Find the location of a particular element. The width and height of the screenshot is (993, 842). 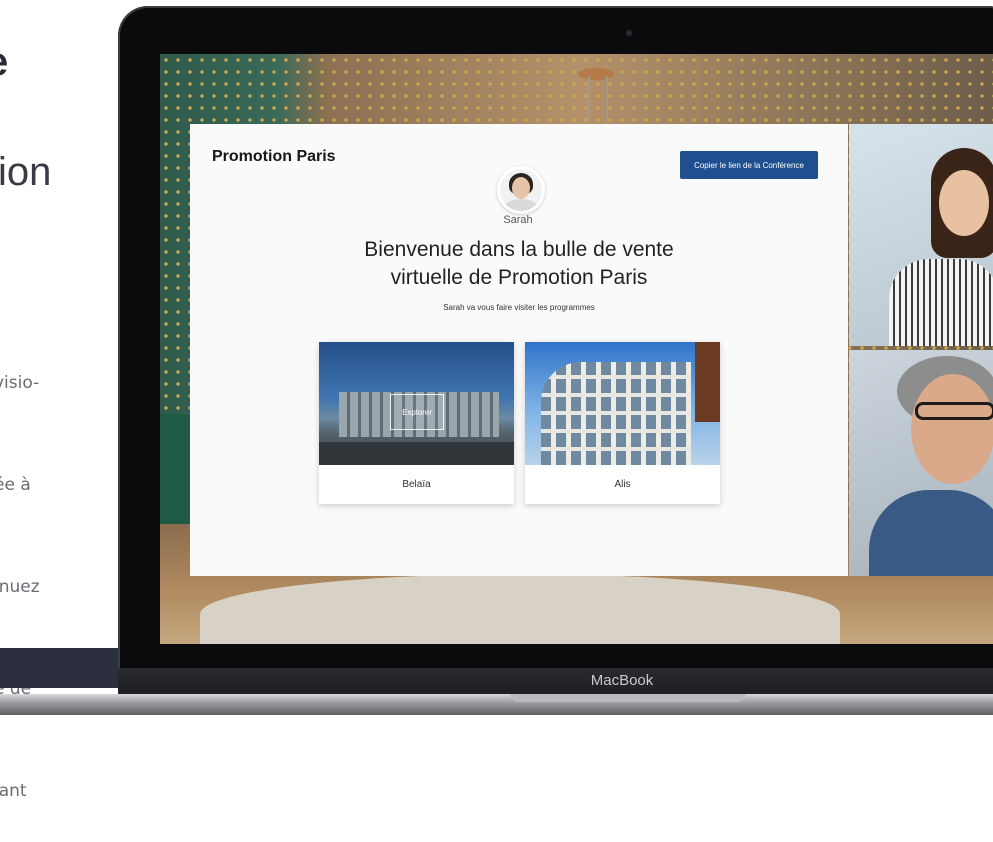

marketing-paragraph-line: inuez is located at coordinates (20, 587).